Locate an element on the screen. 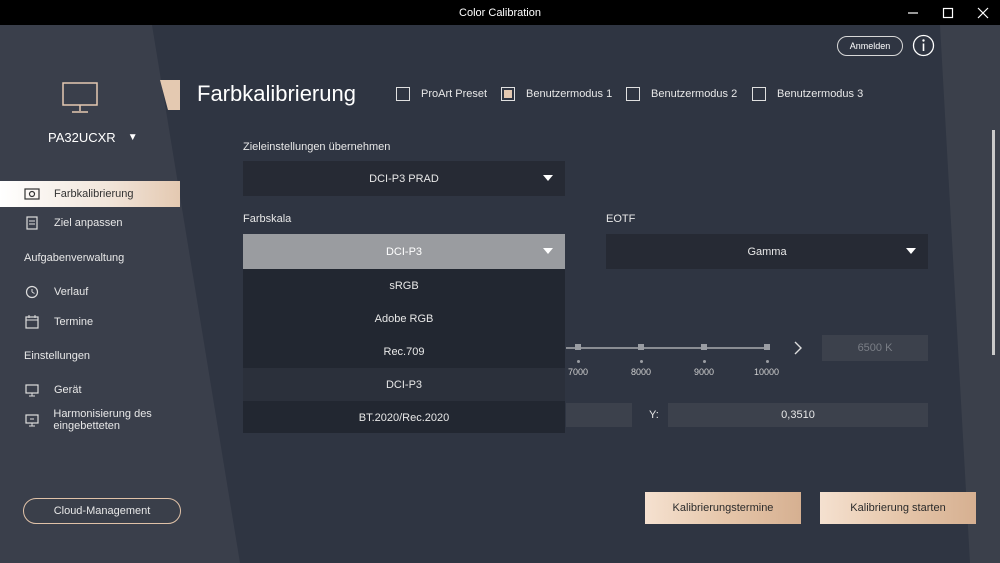  dropdown-option-srgb: sRGB is located at coordinates (404, 285).